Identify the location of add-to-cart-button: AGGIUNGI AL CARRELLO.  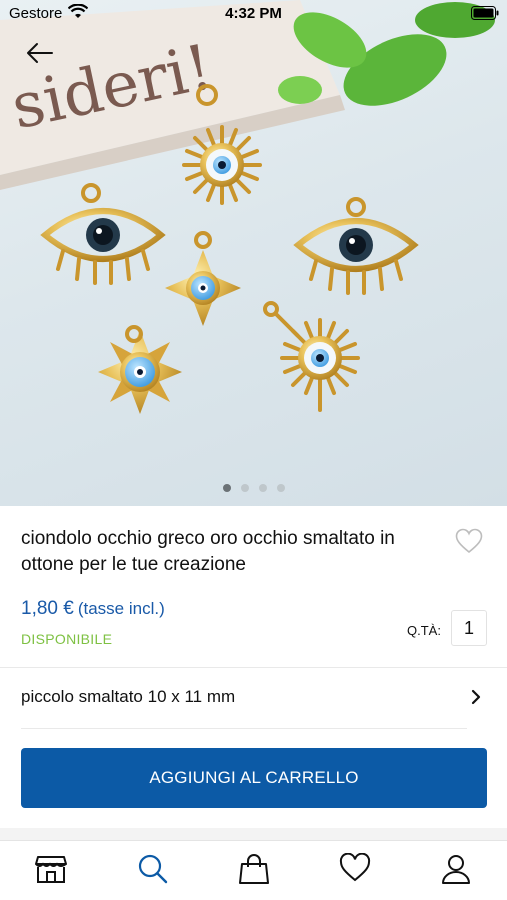
(254, 778).